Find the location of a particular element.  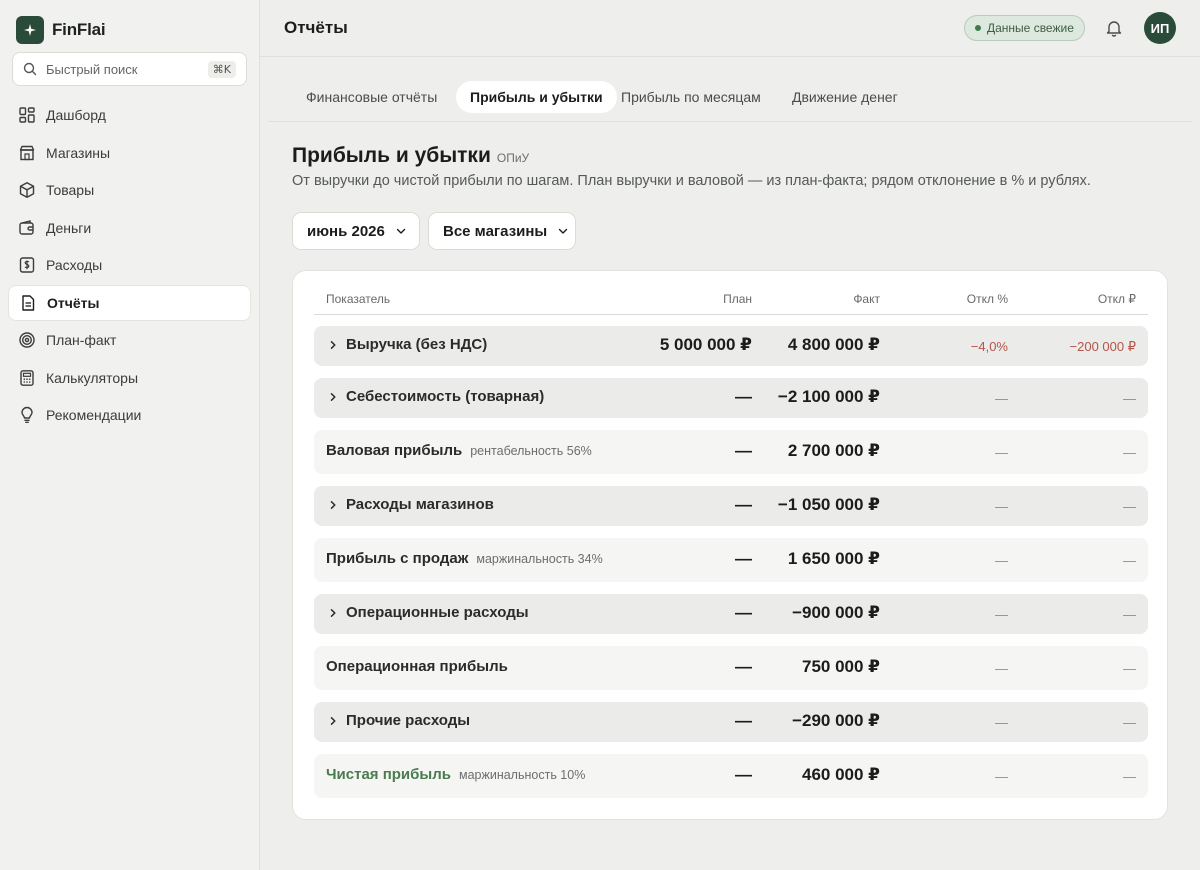

sidebar-item-label: Дашборд is located at coordinates (76, 115).